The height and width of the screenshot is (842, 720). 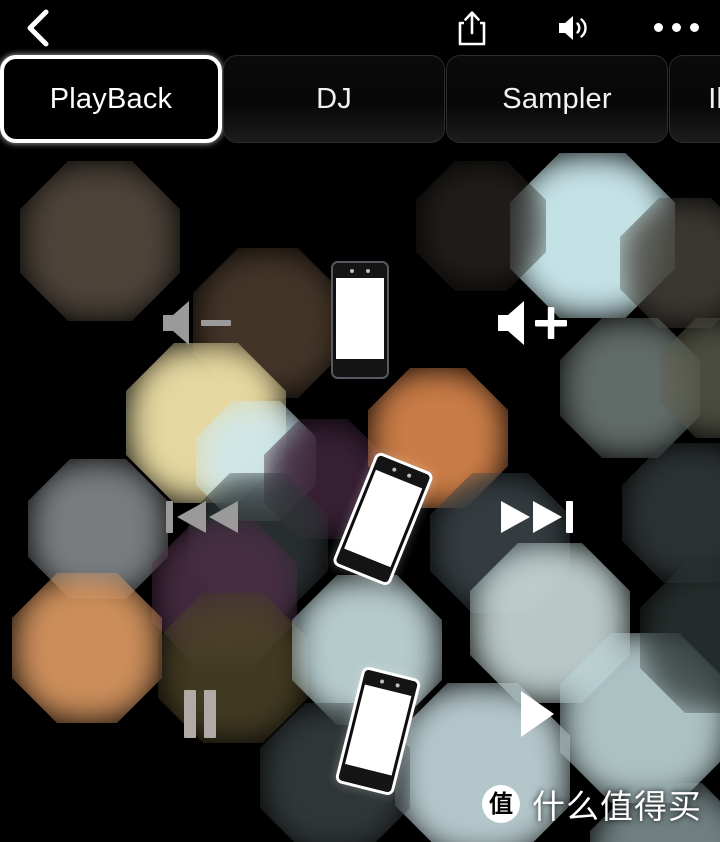 I want to click on volume-down-button, so click(x=202, y=323).